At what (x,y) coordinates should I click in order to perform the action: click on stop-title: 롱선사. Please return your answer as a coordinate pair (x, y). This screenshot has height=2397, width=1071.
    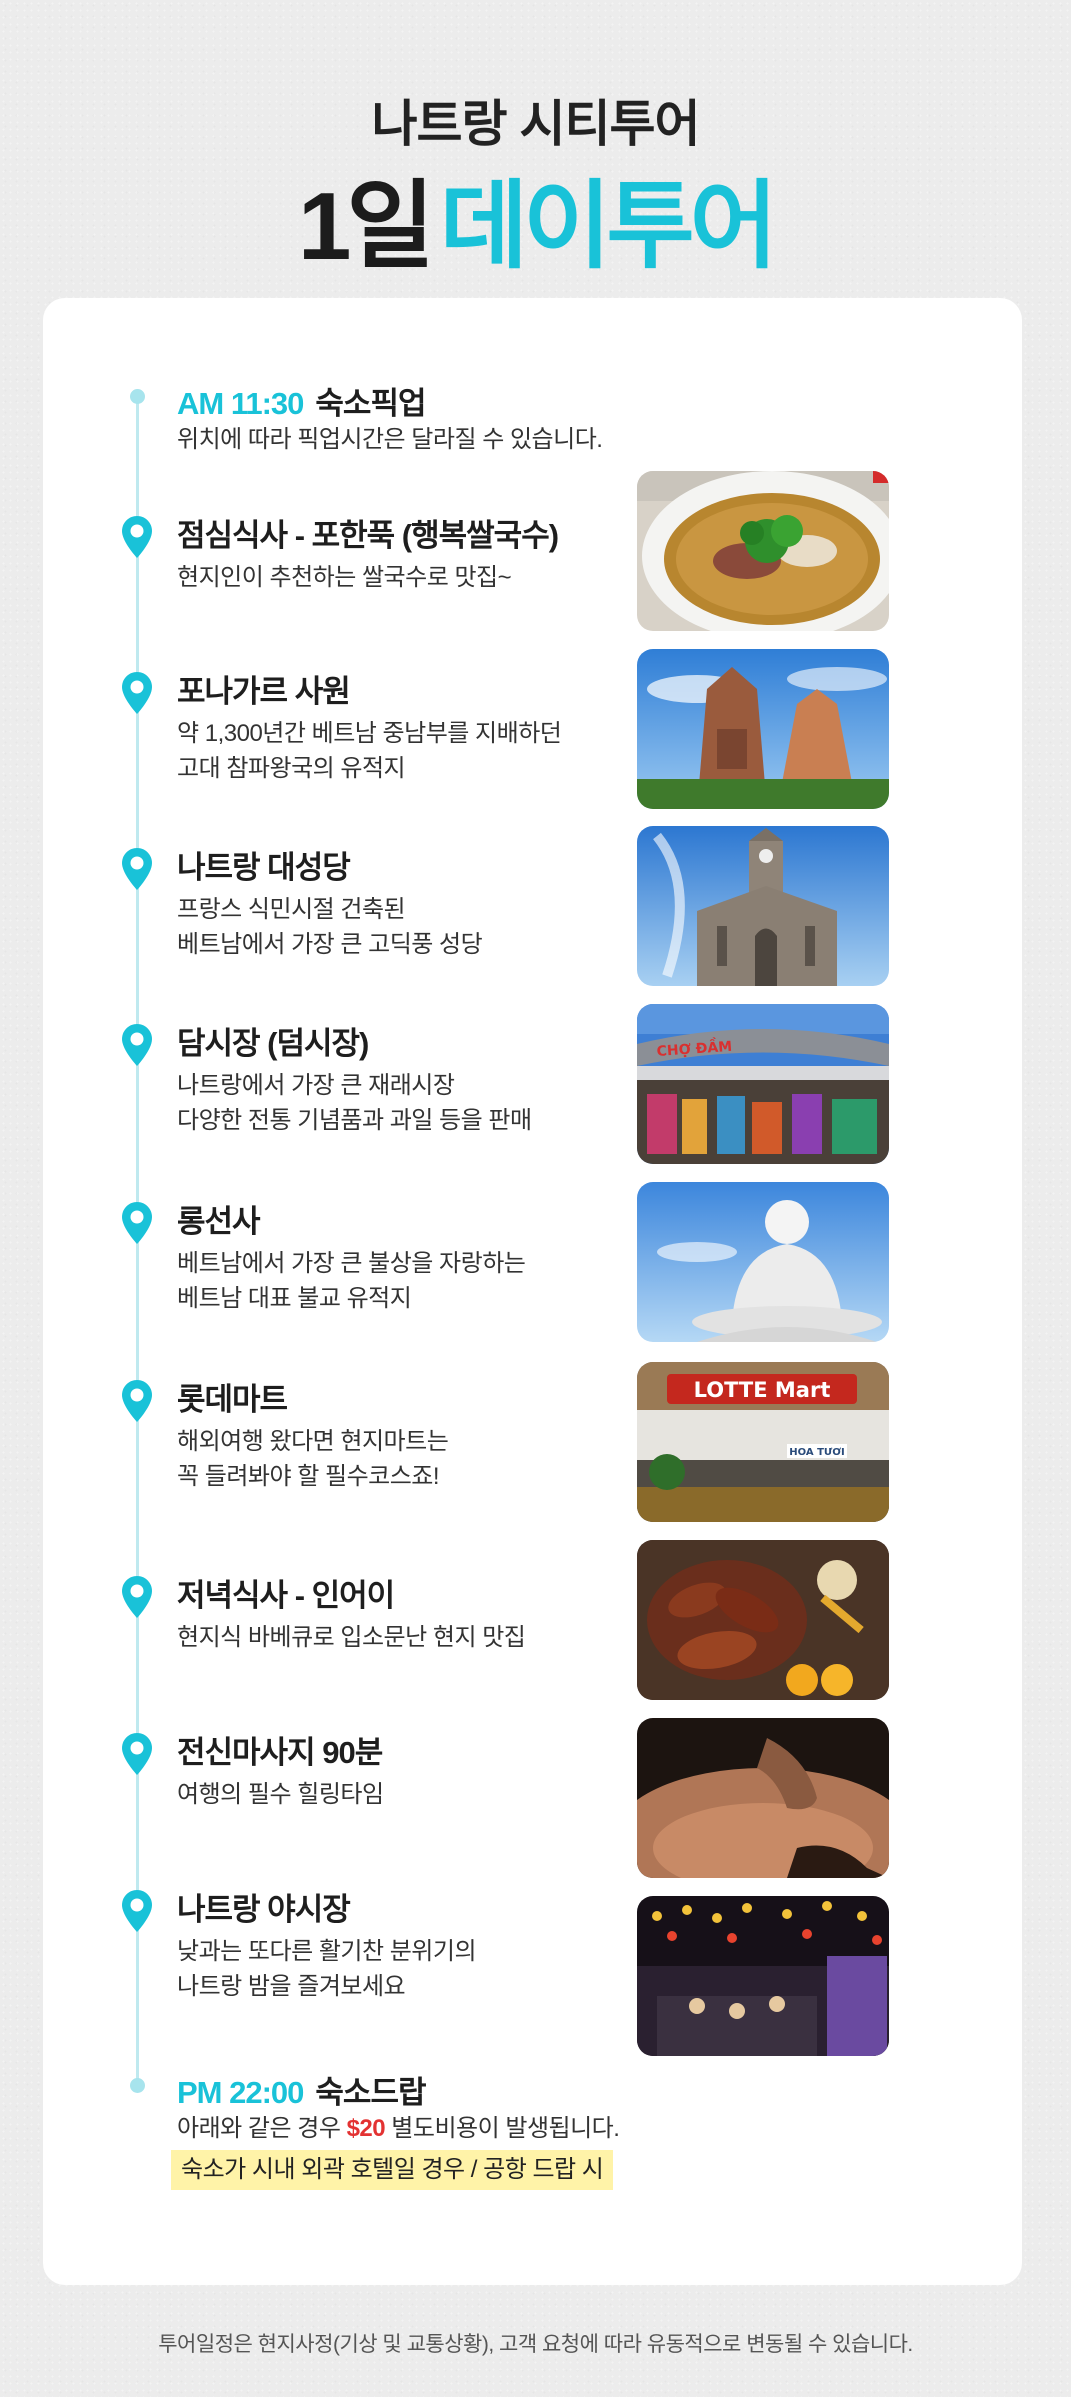
    Looking at the image, I should click on (219, 1221).